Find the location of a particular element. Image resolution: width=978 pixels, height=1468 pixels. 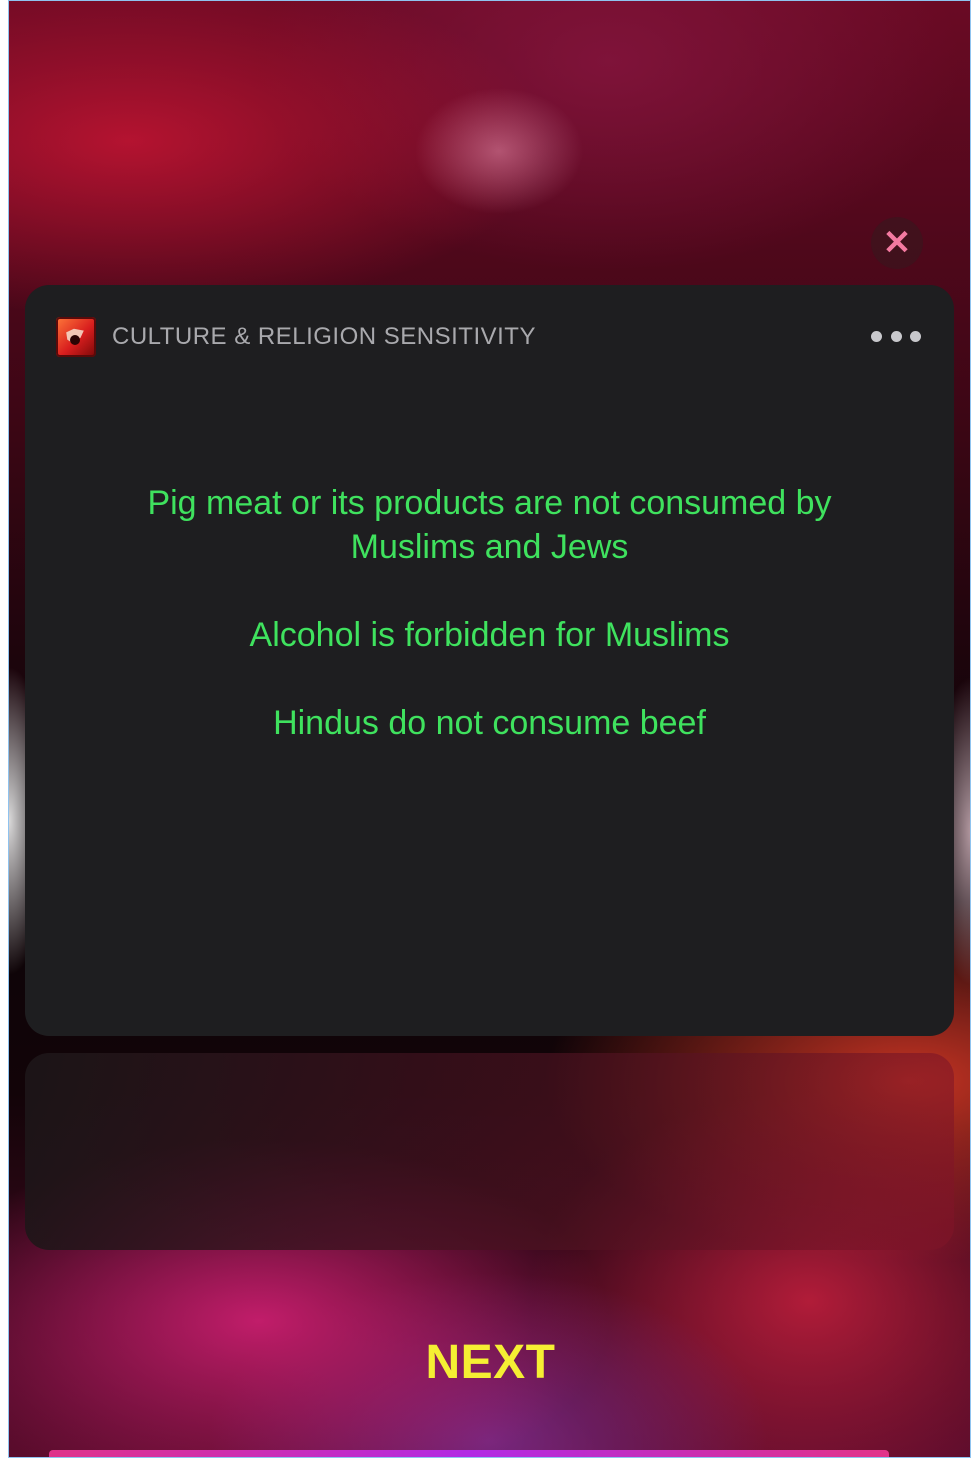

more-options-button is located at coordinates (896, 336).